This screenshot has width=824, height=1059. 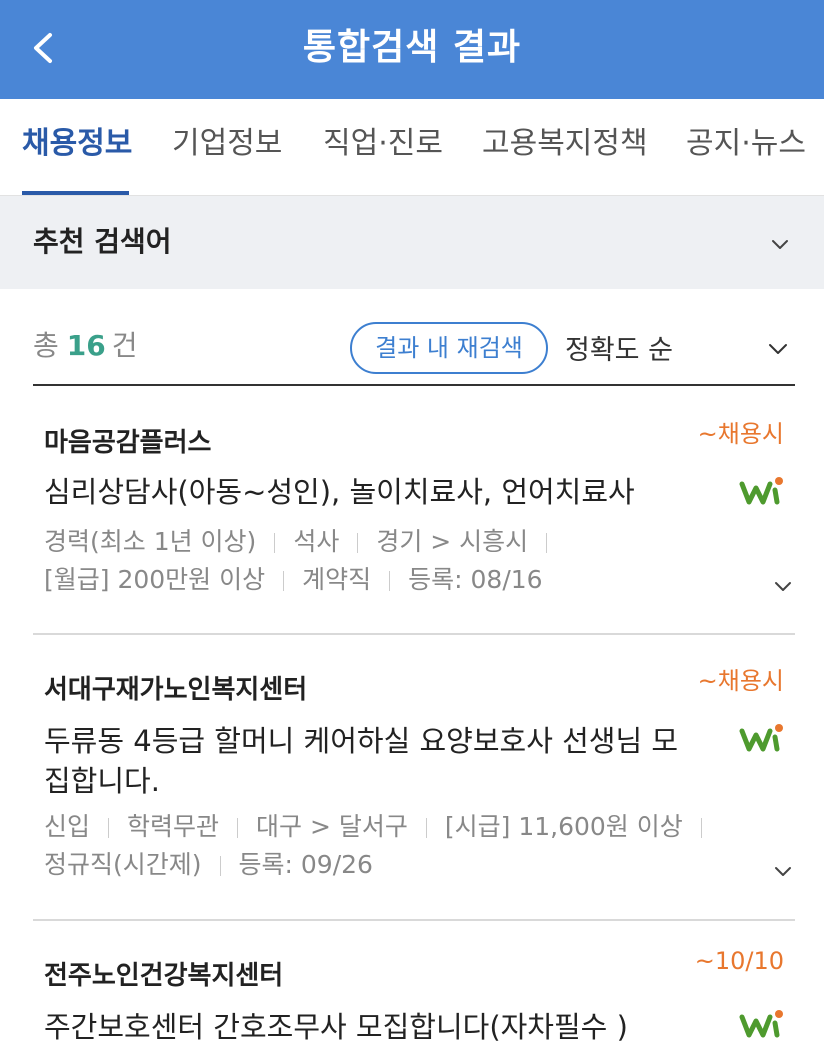 I want to click on active-tab-indicator, so click(x=75, y=193).